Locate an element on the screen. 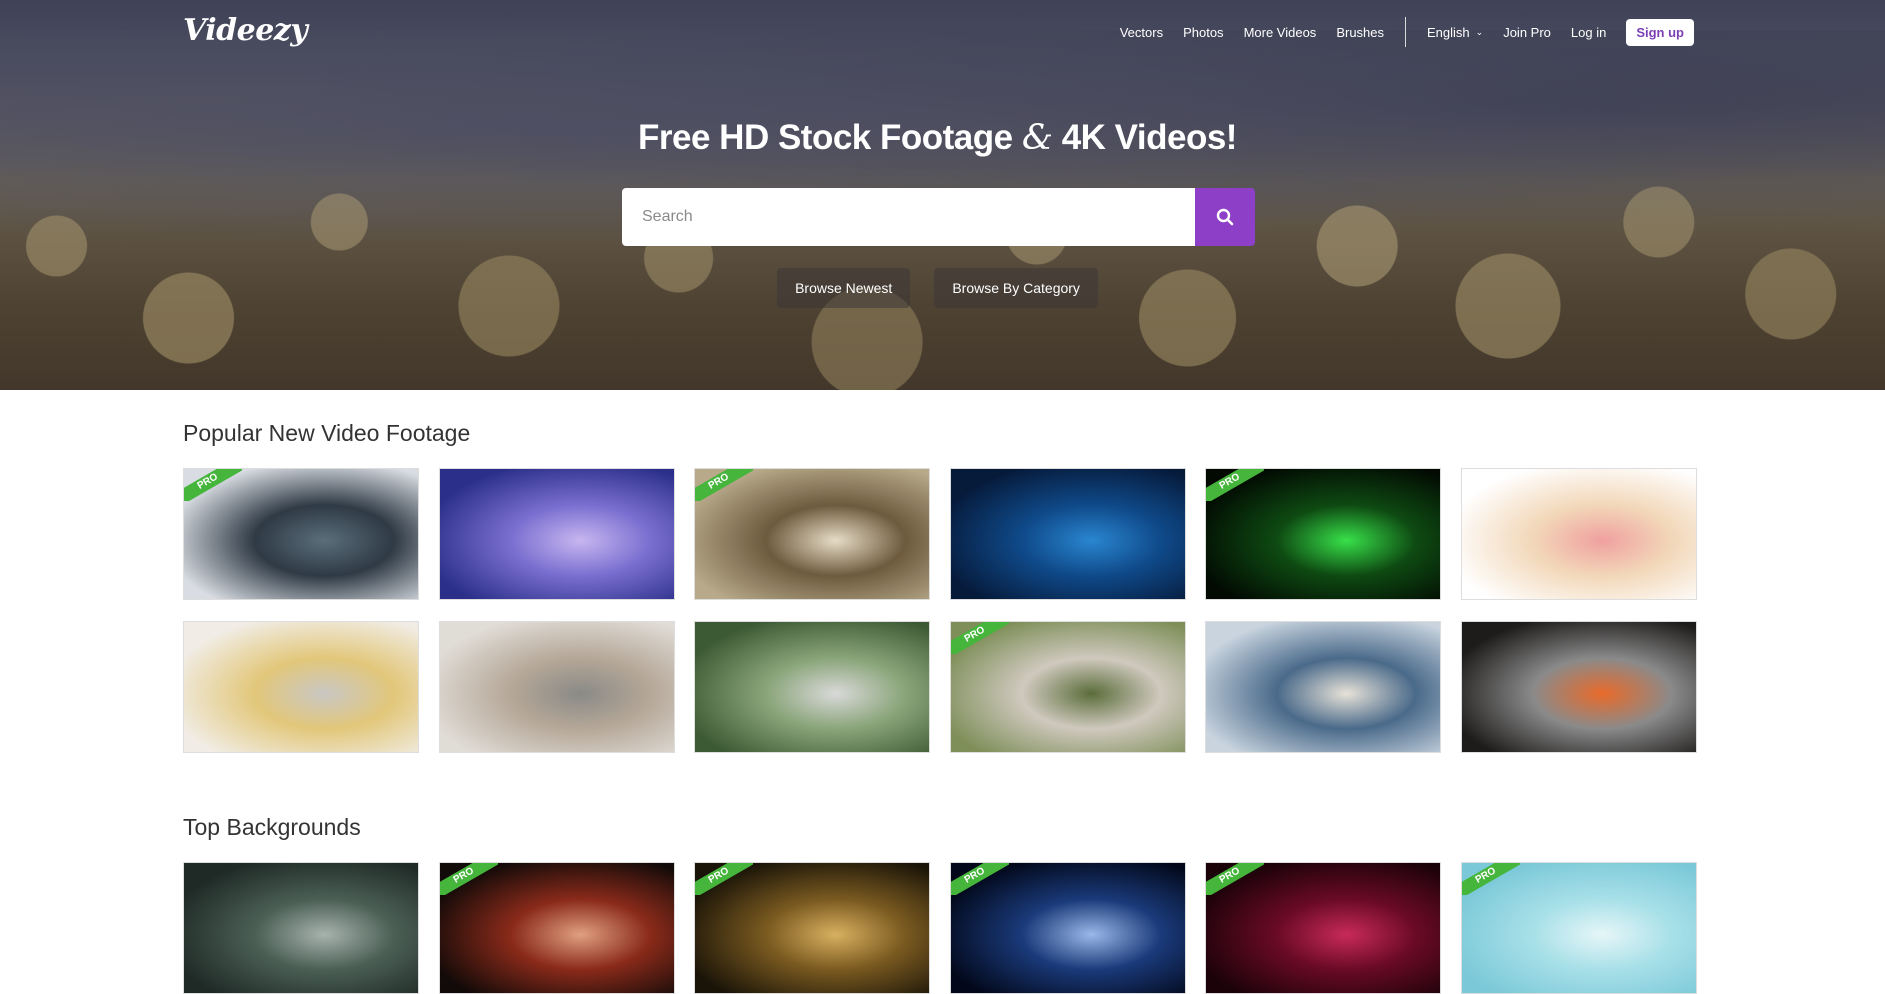 Image resolution: width=1885 pixels, height=994 pixels. browse-newest-button: Browse Newest is located at coordinates (844, 288).